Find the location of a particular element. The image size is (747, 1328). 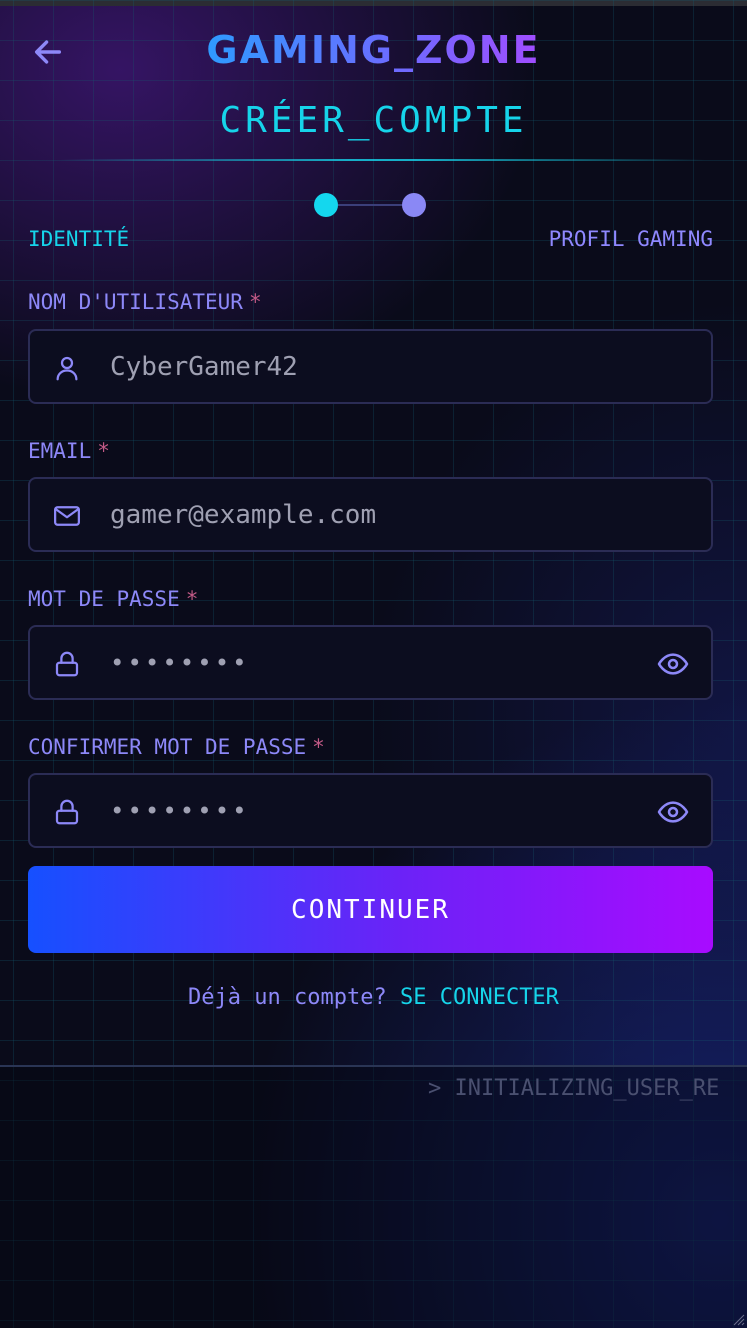

password-label: MOT DE PASSE * is located at coordinates (113, 599).